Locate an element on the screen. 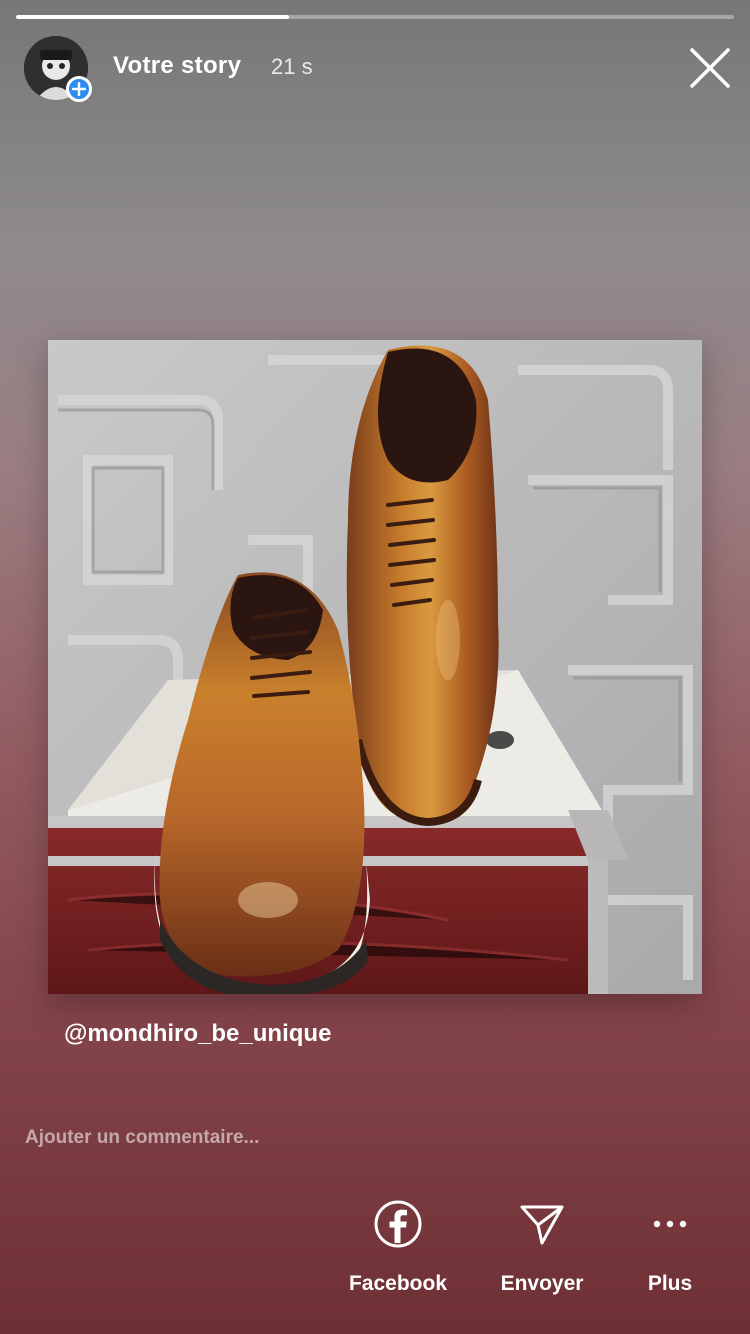 This screenshot has width=750, height=1334. facebook-button: Facebook is located at coordinates (398, 1246).